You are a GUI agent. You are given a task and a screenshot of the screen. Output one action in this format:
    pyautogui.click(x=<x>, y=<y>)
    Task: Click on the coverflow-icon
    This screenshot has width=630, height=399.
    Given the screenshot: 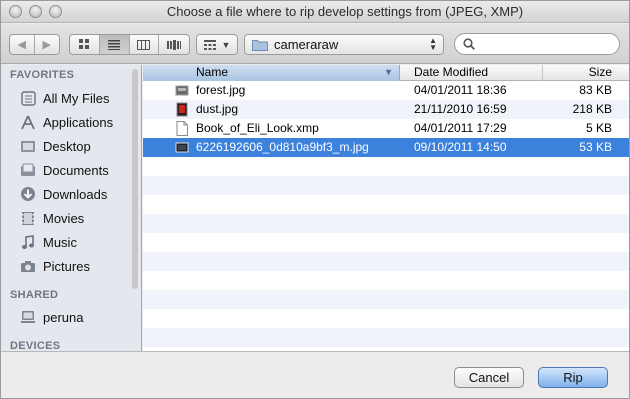 What is the action you would take?
    pyautogui.click(x=174, y=44)
    